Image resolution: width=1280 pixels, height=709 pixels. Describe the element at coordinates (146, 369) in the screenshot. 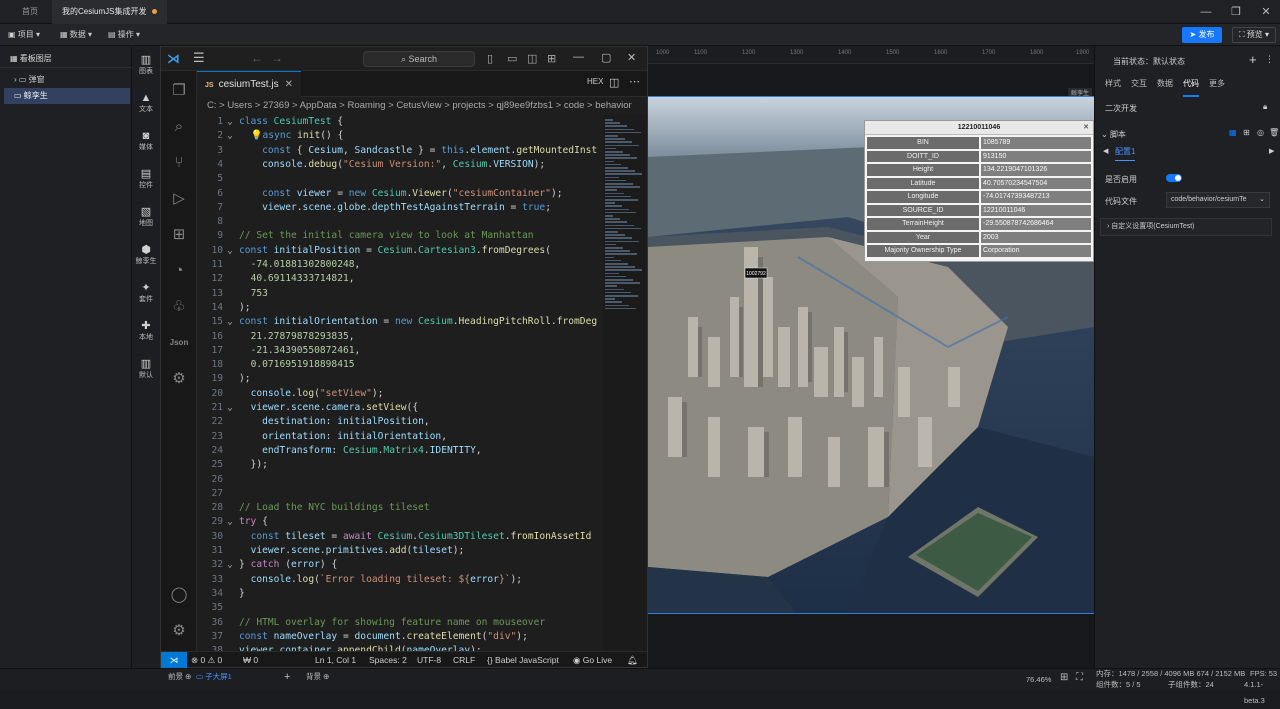

I see `rail-item-default: ▥ 默认` at that location.